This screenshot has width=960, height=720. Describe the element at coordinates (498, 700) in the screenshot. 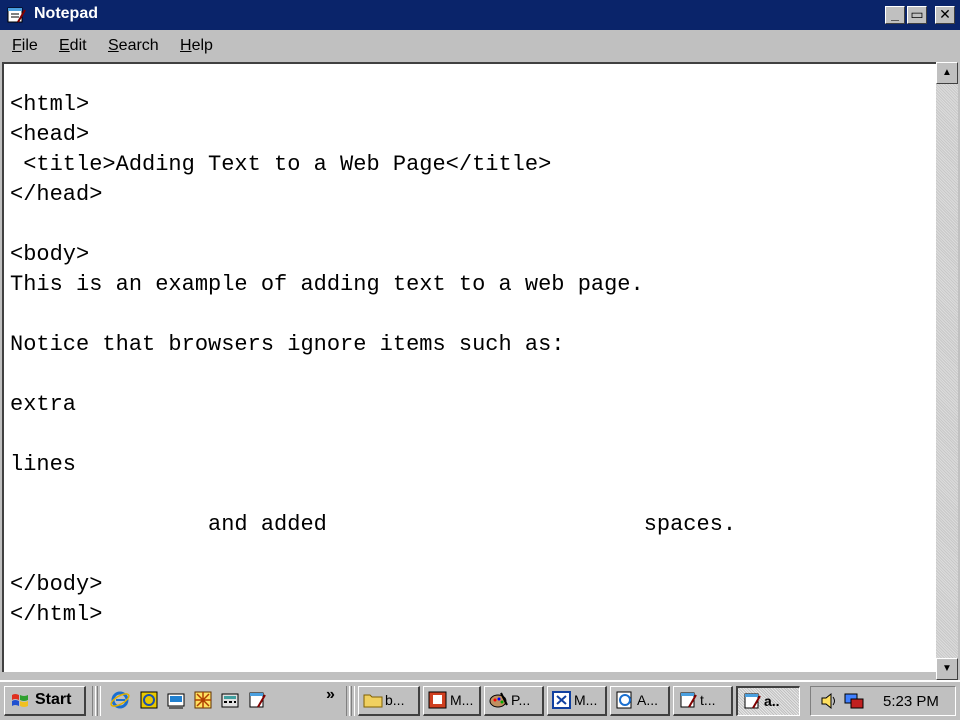

I see `paint-icon` at that location.